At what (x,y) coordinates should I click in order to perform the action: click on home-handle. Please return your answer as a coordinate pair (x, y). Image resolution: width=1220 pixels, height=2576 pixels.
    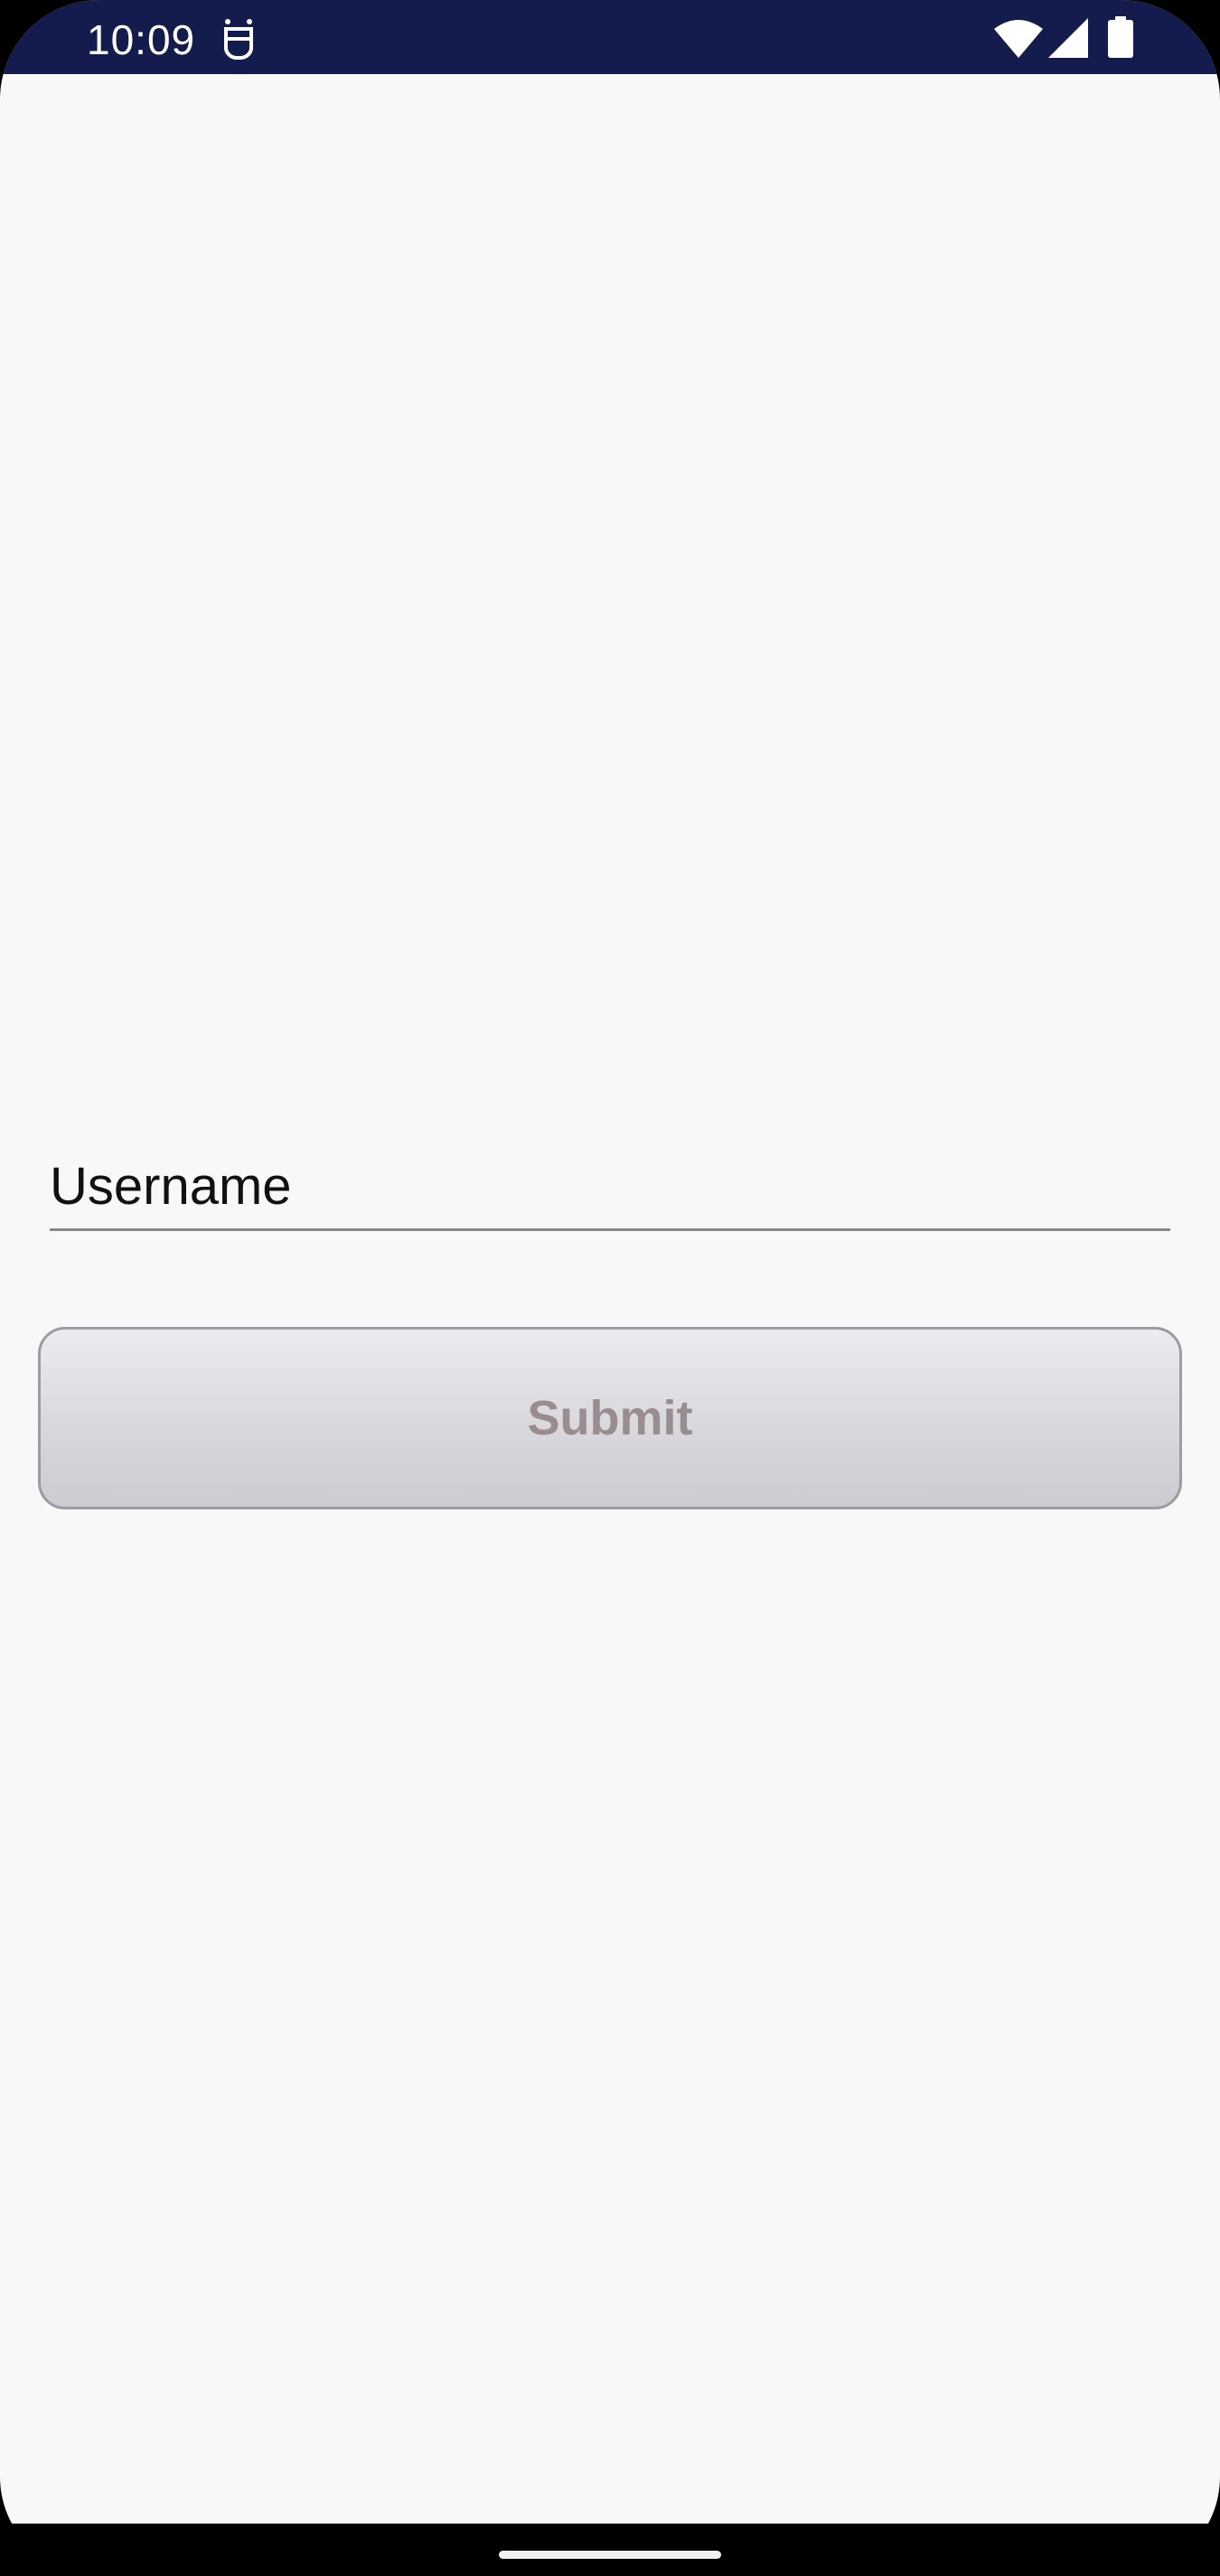
    Looking at the image, I should click on (610, 2555).